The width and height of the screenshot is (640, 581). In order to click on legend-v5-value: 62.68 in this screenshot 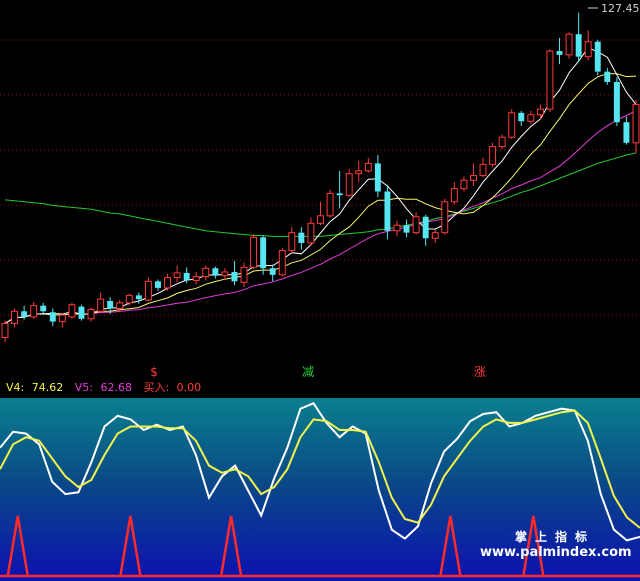, I will do `click(116, 387)`.